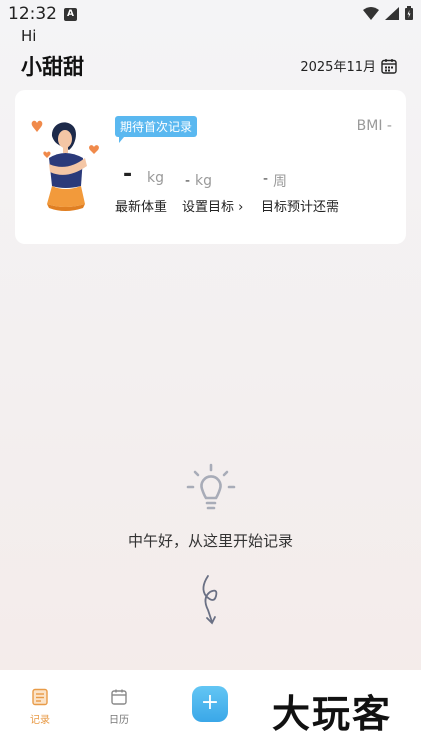 The height and width of the screenshot is (750, 421). I want to click on record-icon, so click(40, 697).